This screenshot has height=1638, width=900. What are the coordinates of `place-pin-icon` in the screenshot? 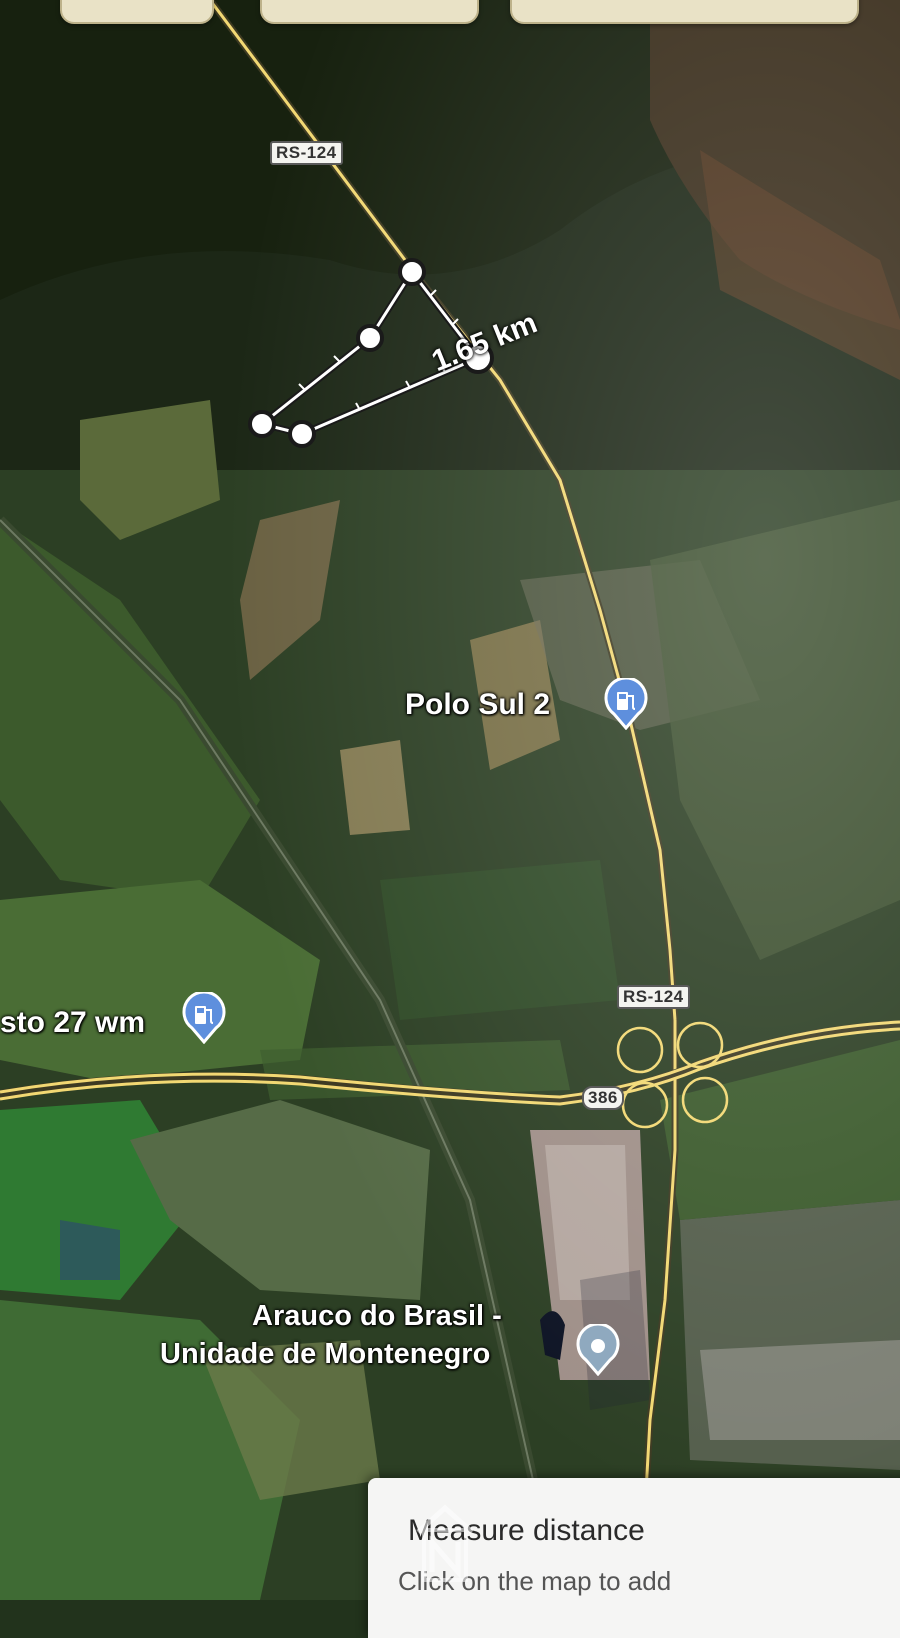 It's located at (598, 1350).